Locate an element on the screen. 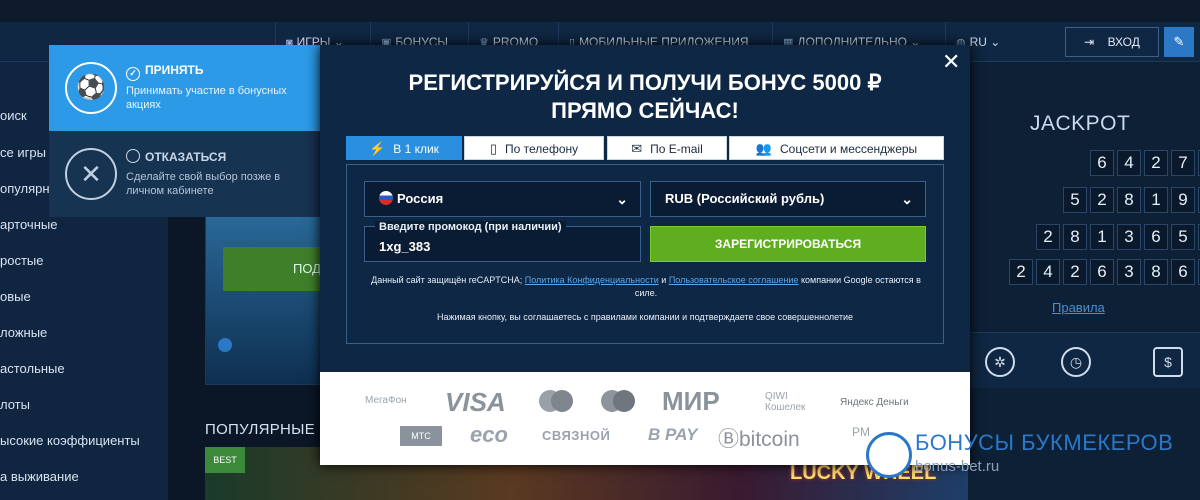  close-circle-icon: ✕ is located at coordinates (91, 174).